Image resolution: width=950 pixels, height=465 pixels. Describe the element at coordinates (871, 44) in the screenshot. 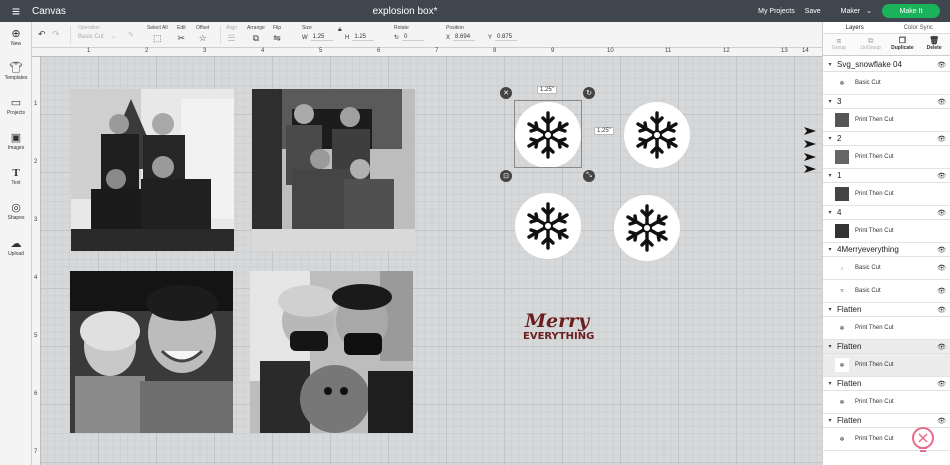

I see `ungroup-button: ⧉ UnGroup` at that location.